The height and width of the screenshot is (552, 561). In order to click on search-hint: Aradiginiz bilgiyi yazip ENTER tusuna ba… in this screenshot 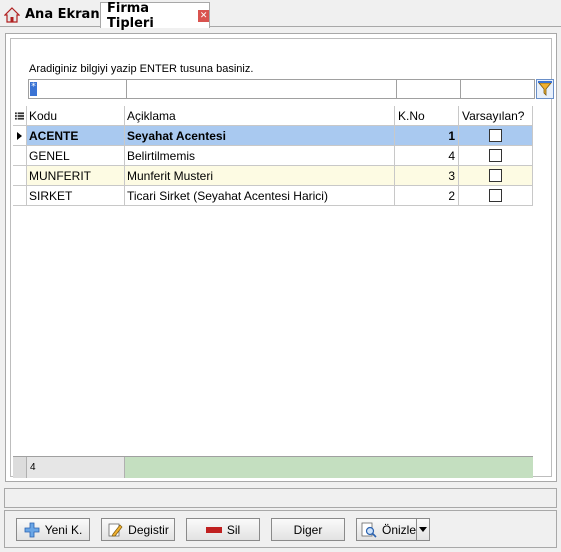, I will do `click(141, 69)`.